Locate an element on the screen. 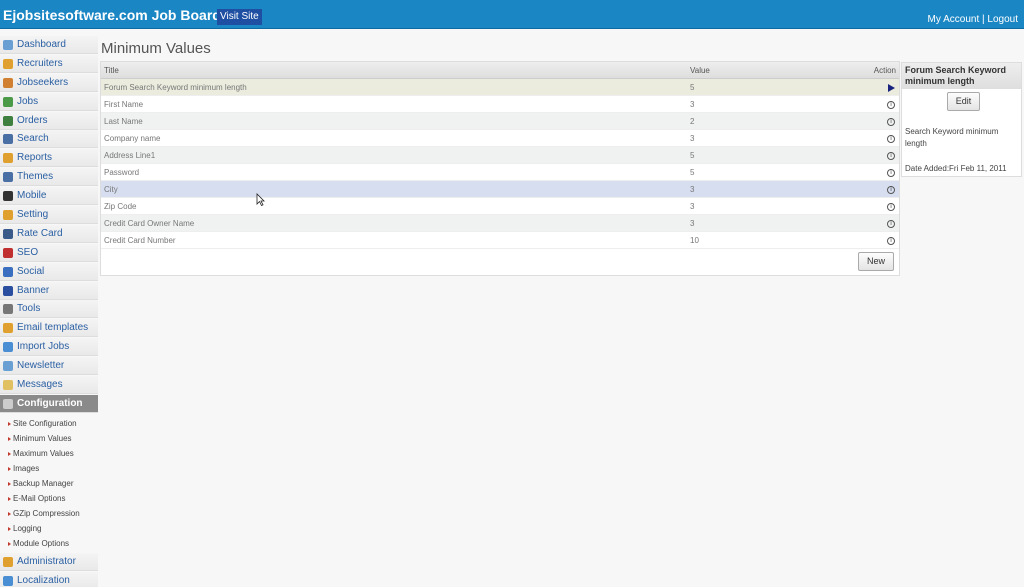  sidebar-item-search: Search is located at coordinates (49, 139).